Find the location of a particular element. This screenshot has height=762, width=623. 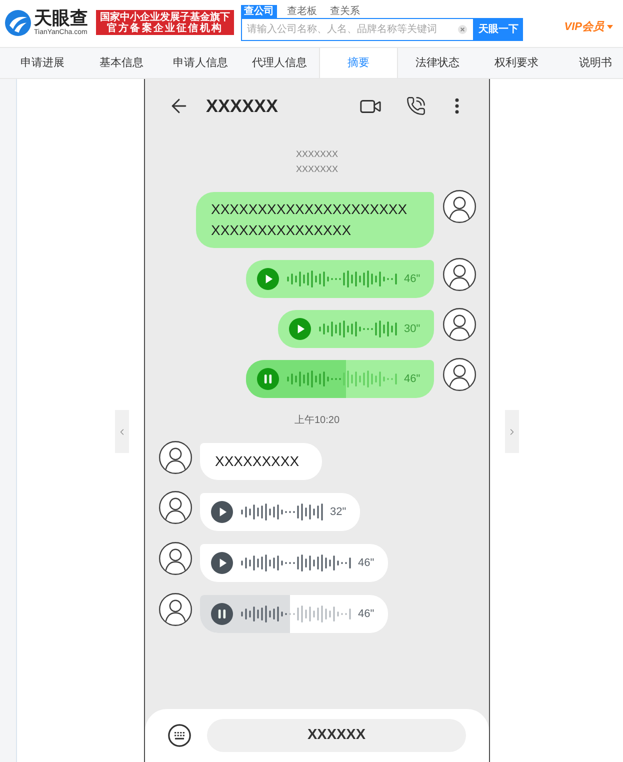

voice-duration: 30" is located at coordinates (412, 329).